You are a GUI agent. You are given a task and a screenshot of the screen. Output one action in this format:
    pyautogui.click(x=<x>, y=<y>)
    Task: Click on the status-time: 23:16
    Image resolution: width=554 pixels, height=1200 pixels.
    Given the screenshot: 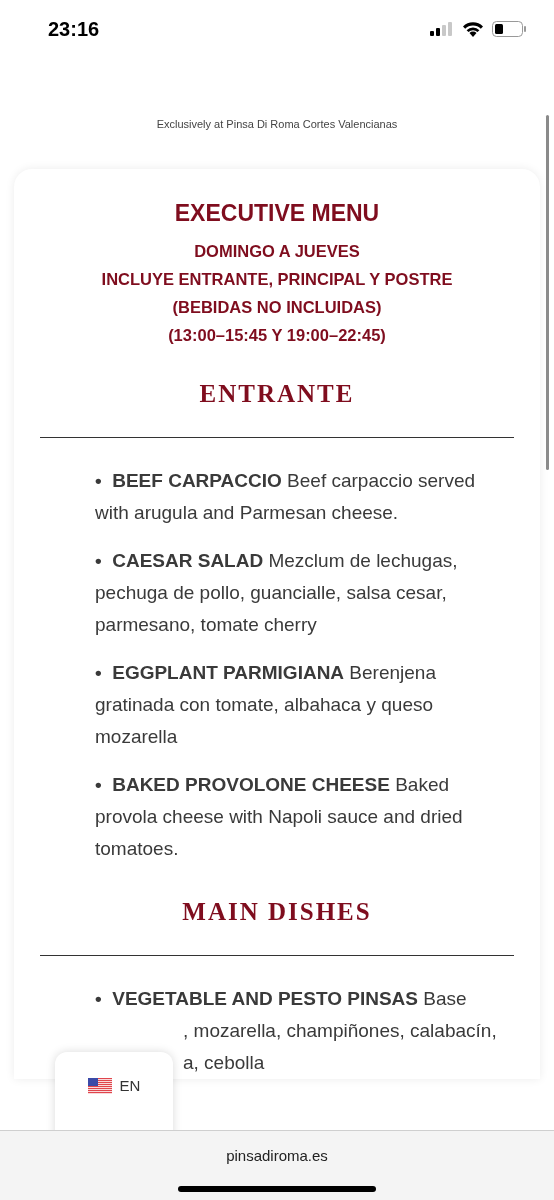 What is the action you would take?
    pyautogui.click(x=74, y=29)
    